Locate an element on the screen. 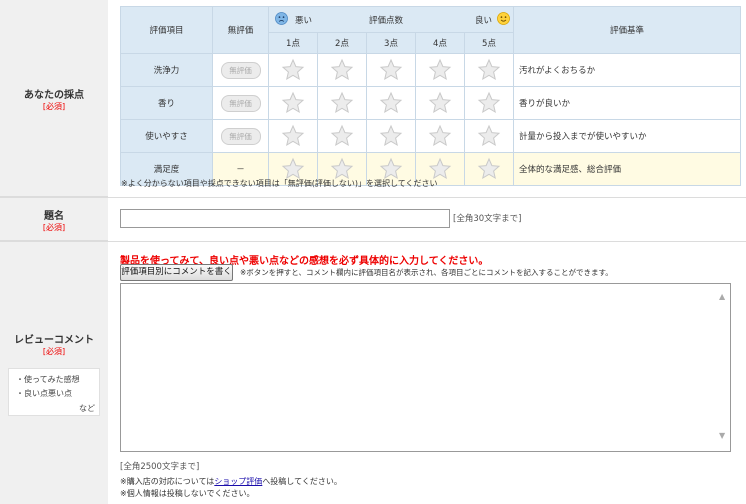 This screenshot has width=746, height=504. item-label: 洗浄力 is located at coordinates (166, 70).